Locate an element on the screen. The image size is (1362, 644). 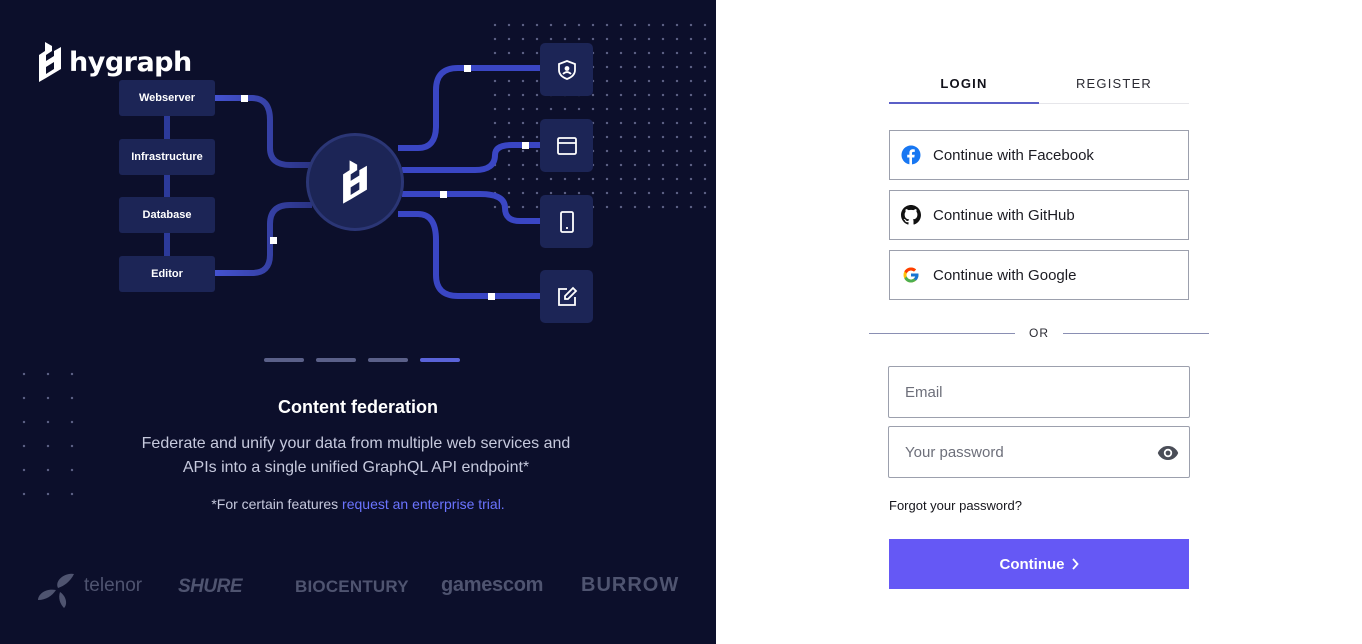
carousel-indicator is located at coordinates (362, 360).